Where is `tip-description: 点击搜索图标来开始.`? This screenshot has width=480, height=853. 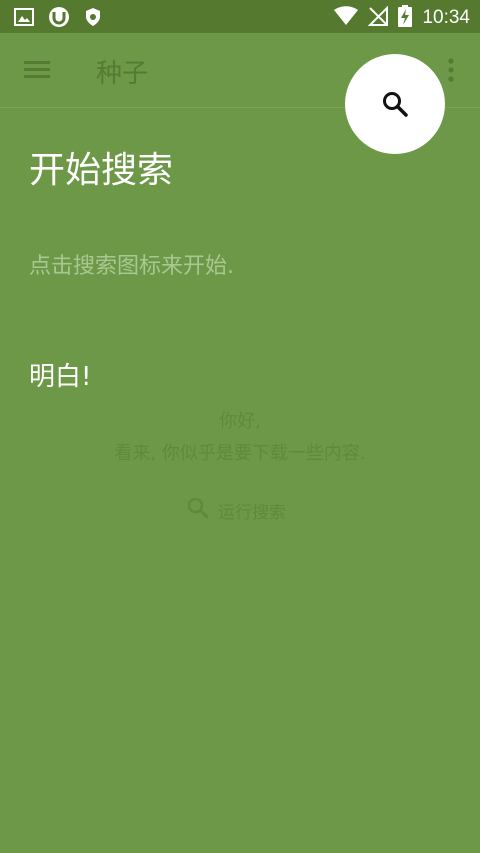 tip-description: 点击搜索图标来开始. is located at coordinates (131, 266).